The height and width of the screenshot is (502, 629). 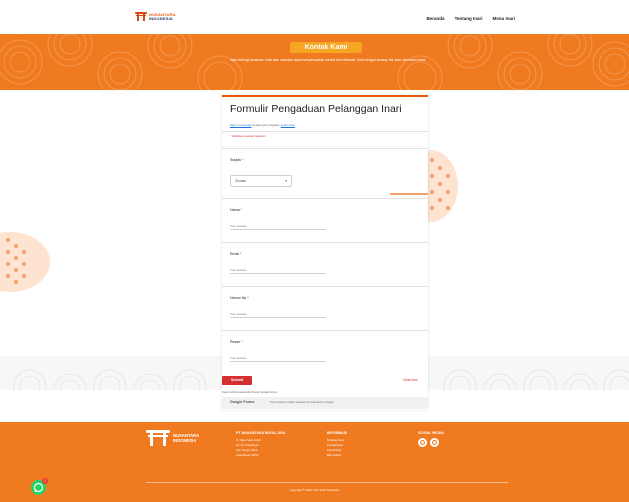 What do you see at coordinates (325, 308) in the screenshot?
I see `question-nomor-hp: Nomor Hp * Your answer` at bounding box center [325, 308].